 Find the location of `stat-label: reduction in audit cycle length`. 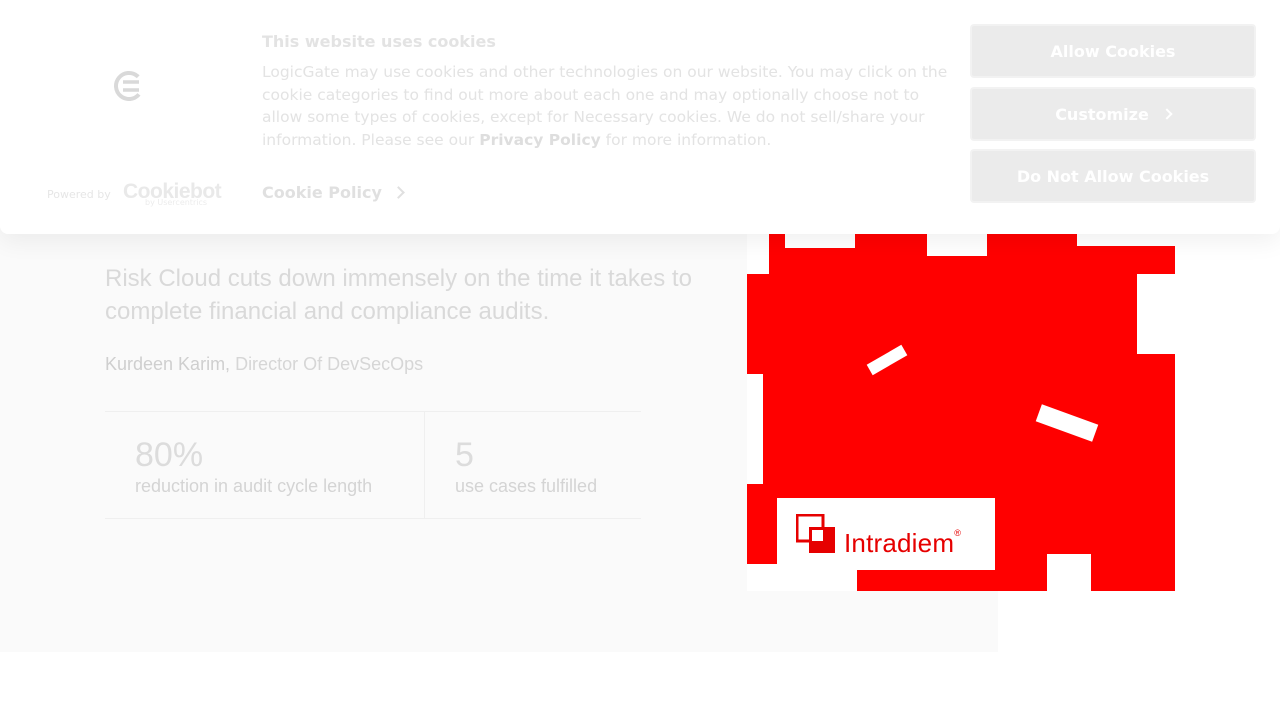

stat-label: reduction in audit cycle length is located at coordinates (254, 486).